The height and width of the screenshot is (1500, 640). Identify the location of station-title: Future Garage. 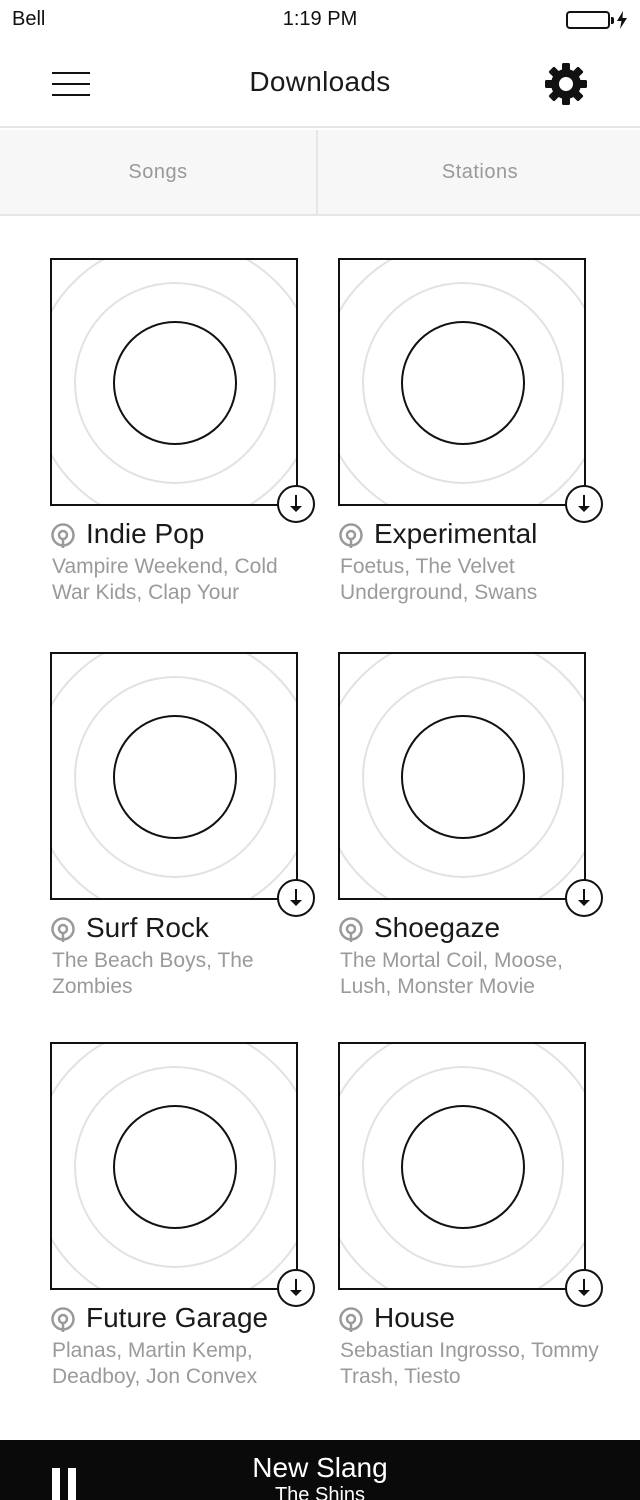
(177, 1317).